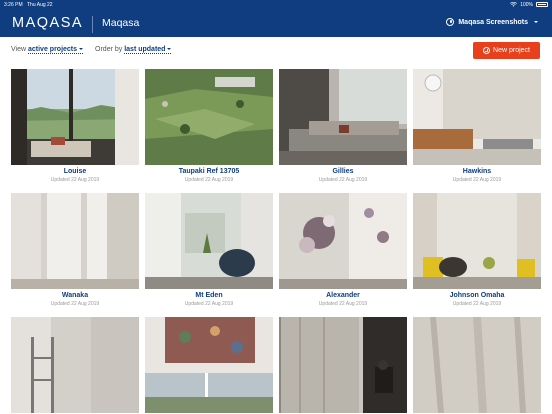 Image resolution: width=552 pixels, height=414 pixels. Describe the element at coordinates (109, 49) in the screenshot. I see `order-label: Order by` at that location.